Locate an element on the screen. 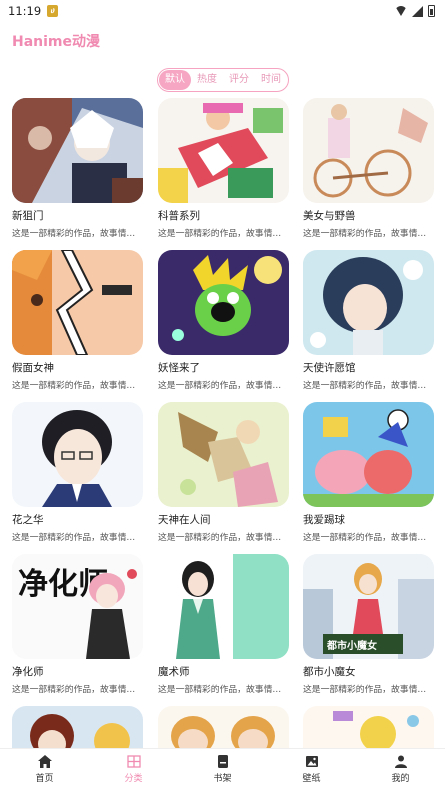 Image resolution: width=445 pixels, height=790 pixels. bottom-nav: 首页 分类 书架 壁纸 我的 is located at coordinates (222, 769).